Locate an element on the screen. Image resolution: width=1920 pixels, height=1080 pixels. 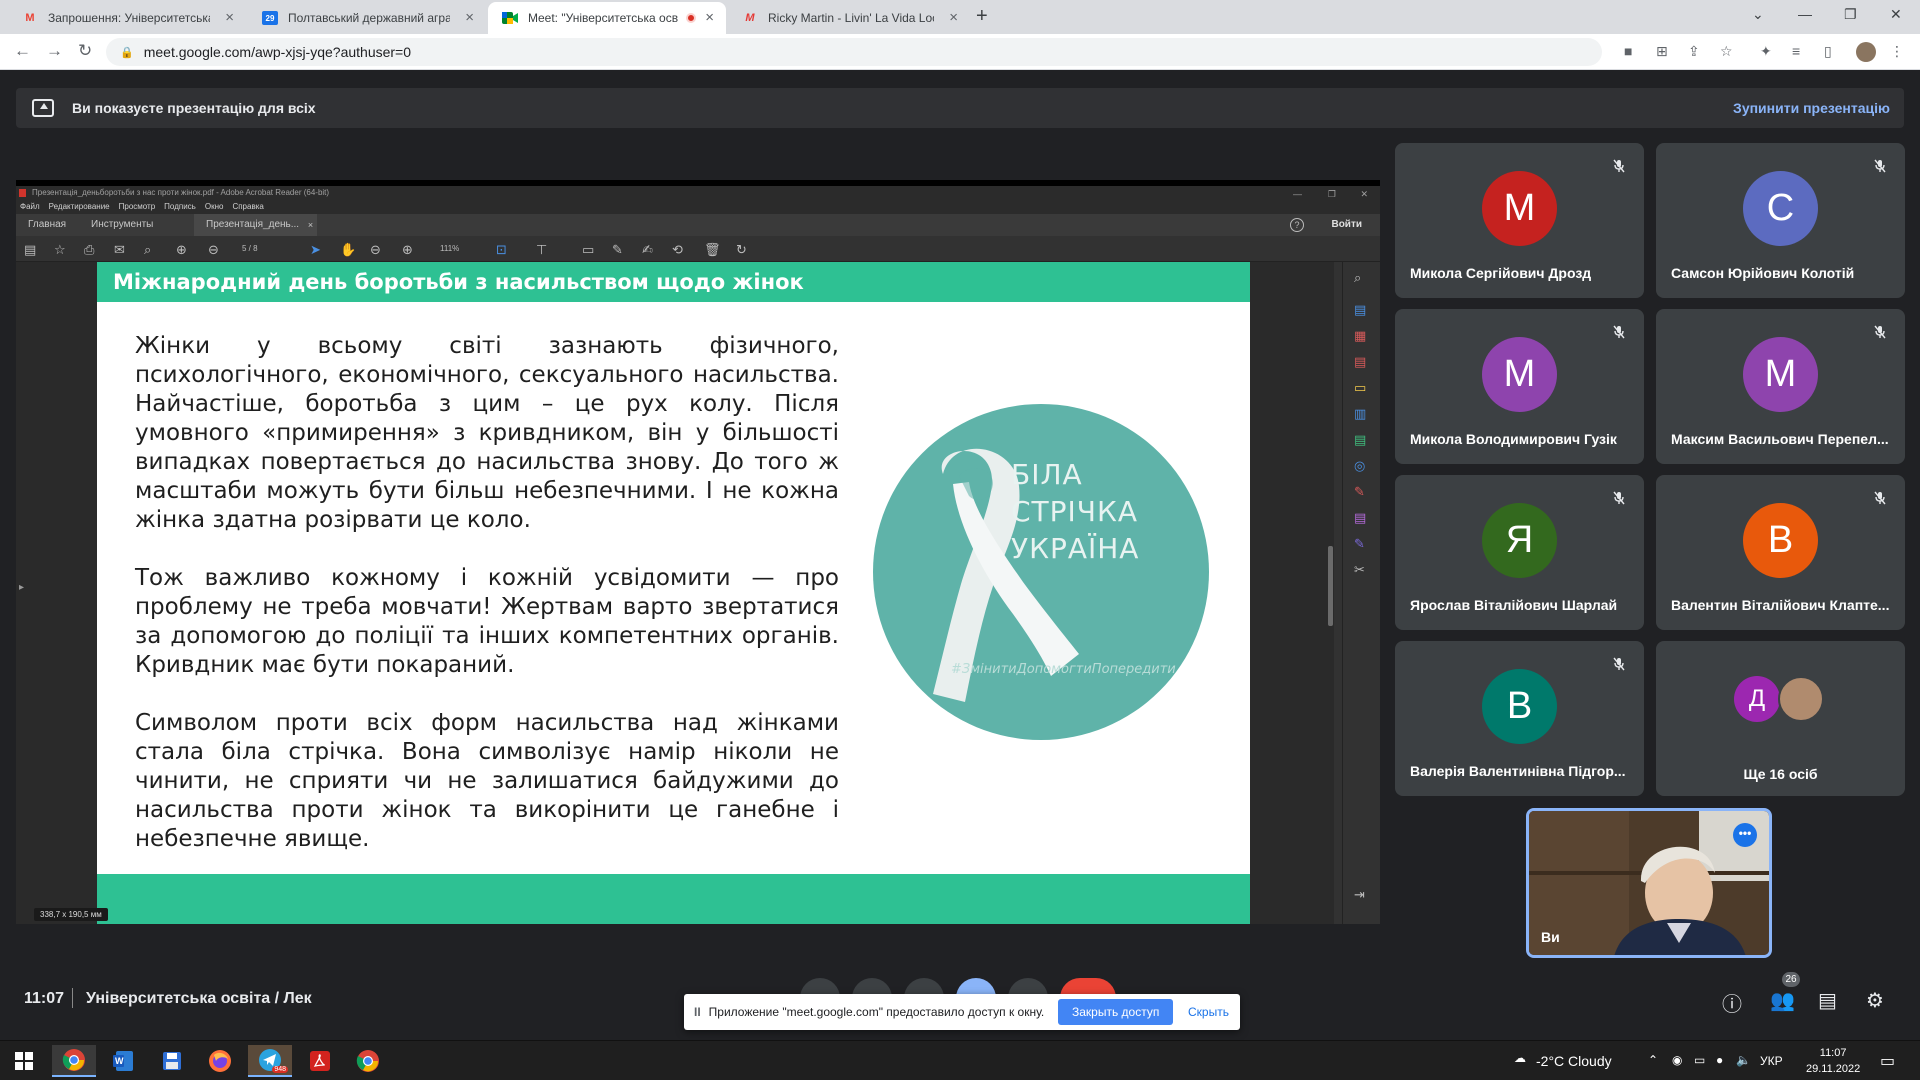
taskbar-time: 11:07 is located at coordinates (1833, 1053).